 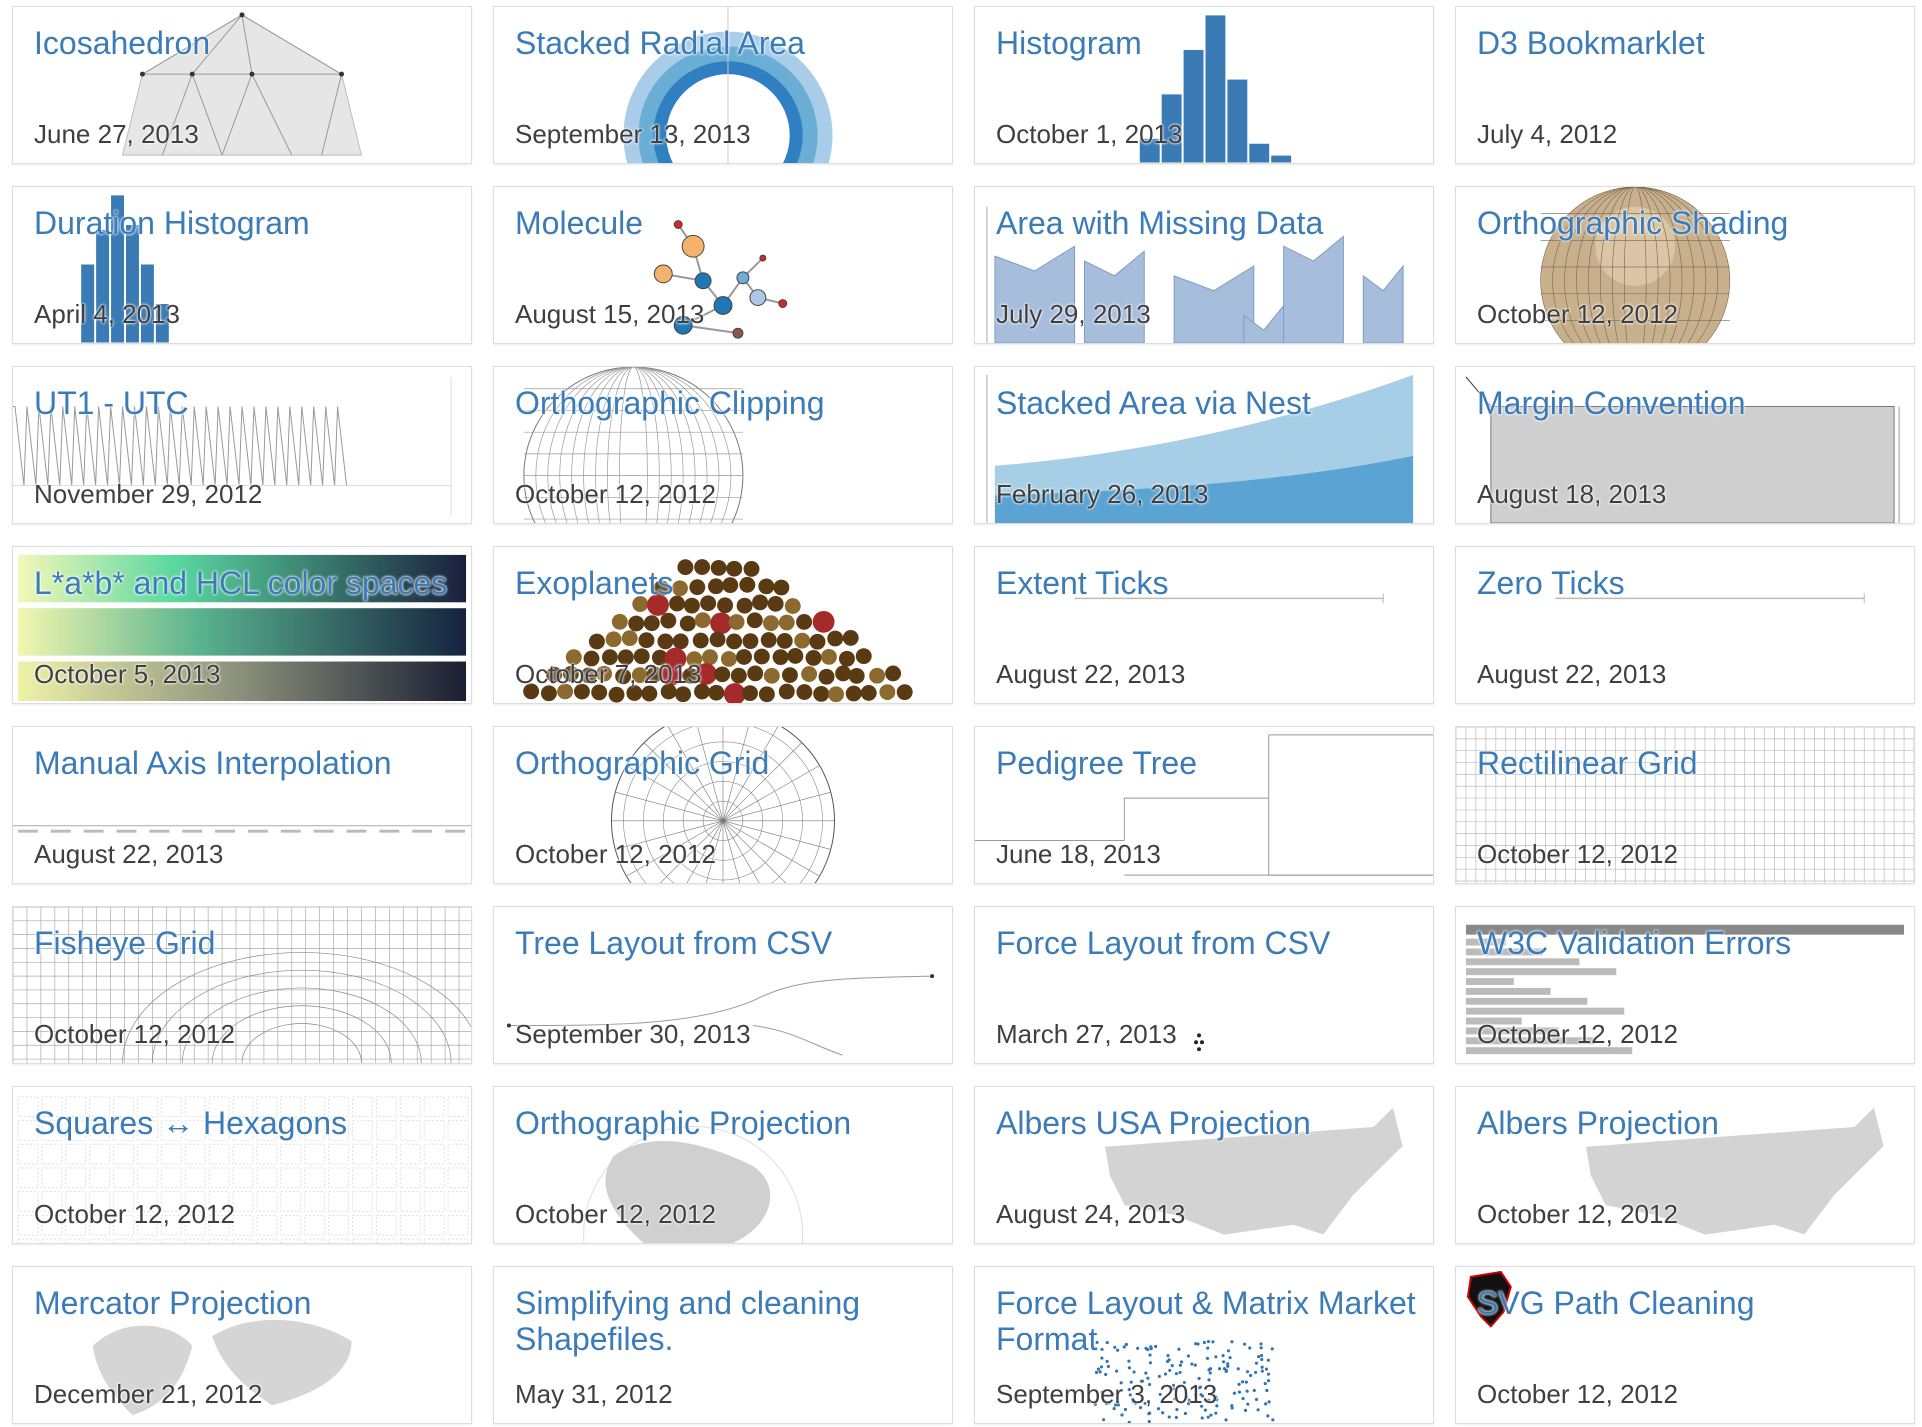 What do you see at coordinates (1204, 85) in the screenshot?
I see `gallery-card: Histogram October 1, 2013` at bounding box center [1204, 85].